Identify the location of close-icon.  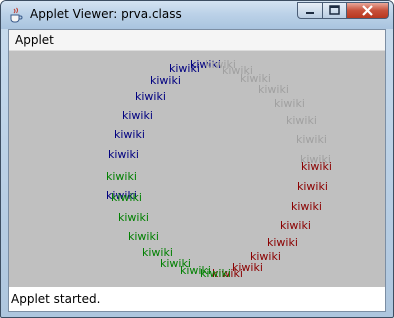
(367, 10).